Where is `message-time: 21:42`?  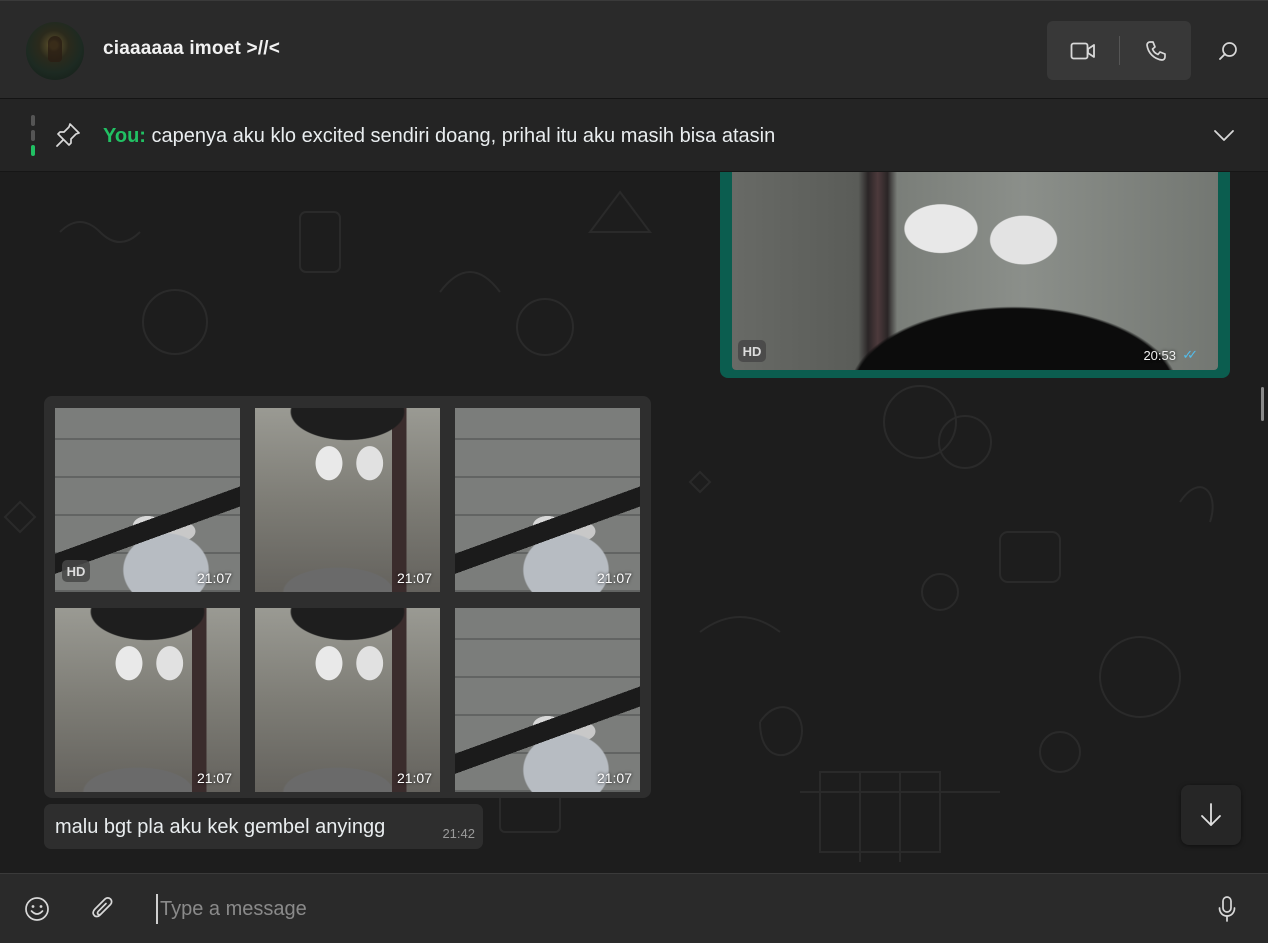 message-time: 21:42 is located at coordinates (458, 833).